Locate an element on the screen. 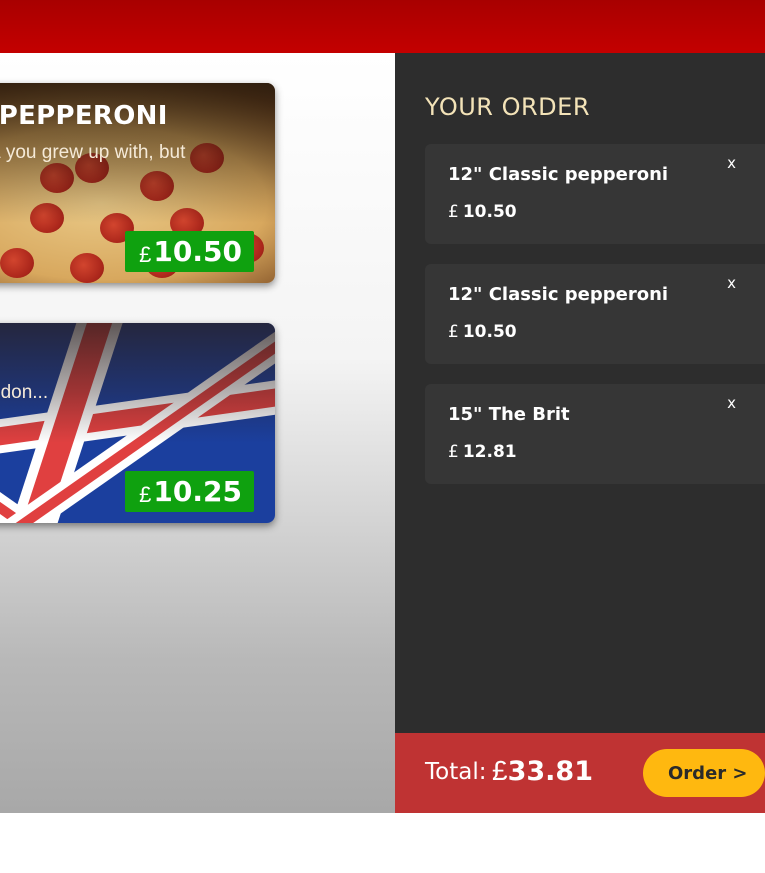  price-badge: £ 10.50 is located at coordinates (189, 251).